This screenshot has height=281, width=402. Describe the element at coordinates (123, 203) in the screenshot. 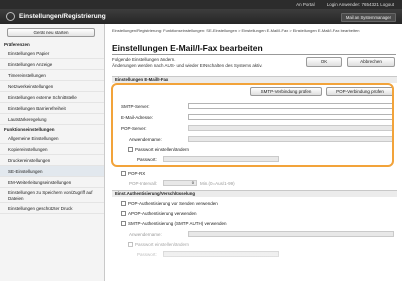

I see `pop-auth-checkbox` at that location.